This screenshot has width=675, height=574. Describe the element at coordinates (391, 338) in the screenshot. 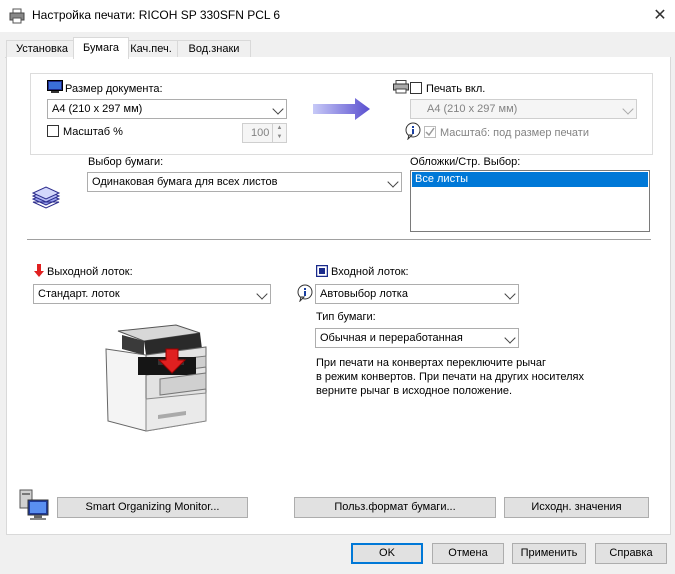

I see `paper-type-value: Обычная и переработанная` at that location.